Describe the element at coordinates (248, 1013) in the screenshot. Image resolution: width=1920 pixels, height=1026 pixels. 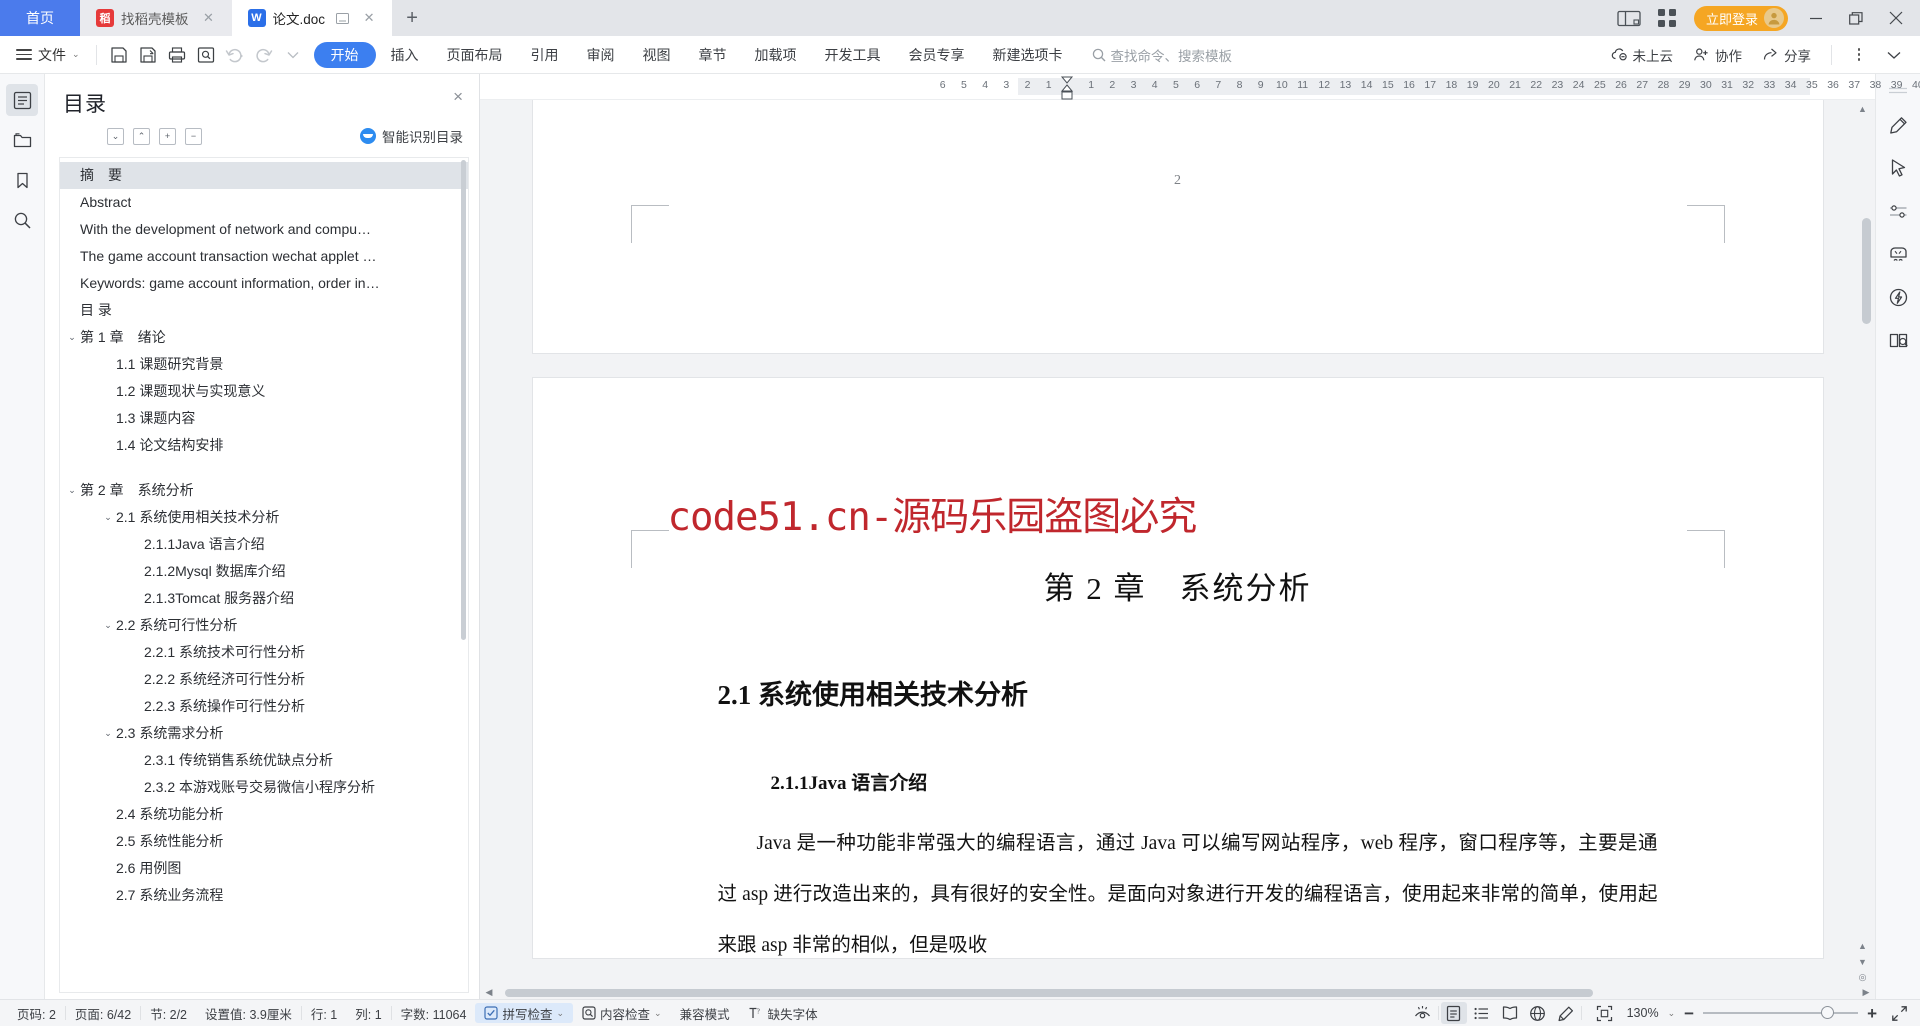
I see `measurement-status: 设置值: 3.9厘米` at that location.